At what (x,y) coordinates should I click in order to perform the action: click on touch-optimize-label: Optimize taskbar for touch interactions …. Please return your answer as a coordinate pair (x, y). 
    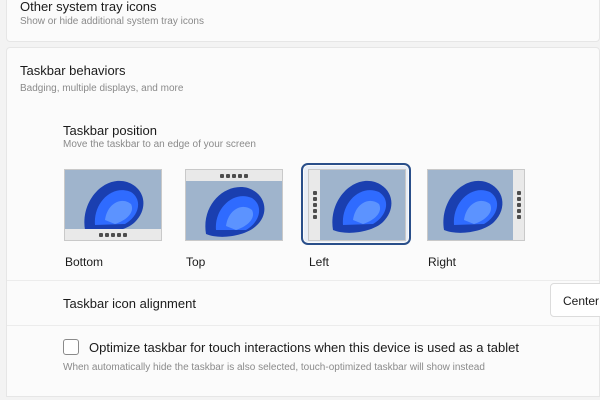
    Looking at the image, I should click on (304, 347).